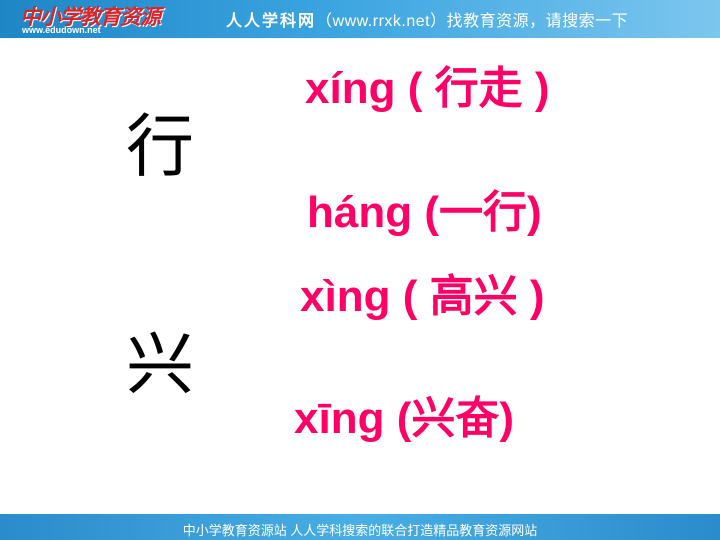  Describe the element at coordinates (478, 88) in the screenshot. I see `example-word: 行走` at that location.